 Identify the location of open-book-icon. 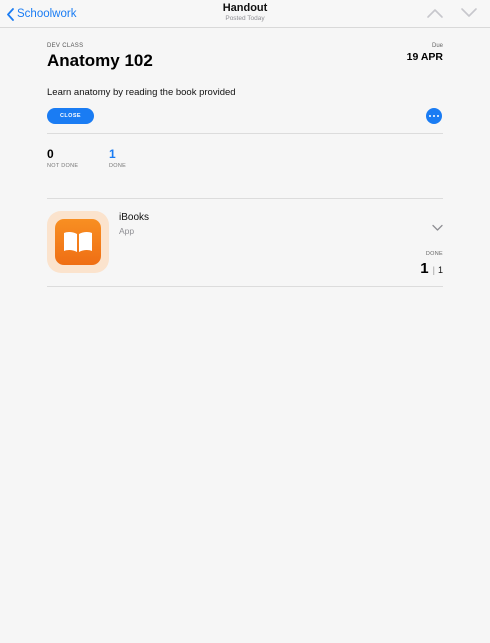
(78, 241).